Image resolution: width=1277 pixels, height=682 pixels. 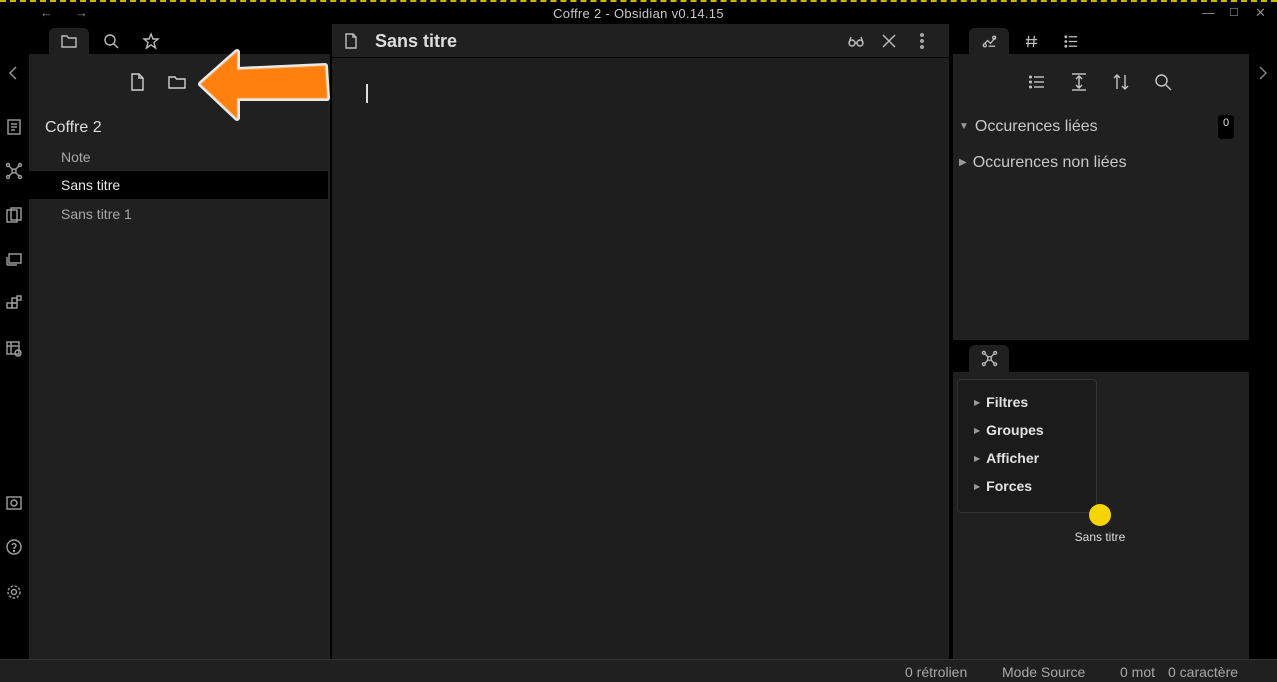 I want to click on tab-outline, so click(x=1071, y=41).